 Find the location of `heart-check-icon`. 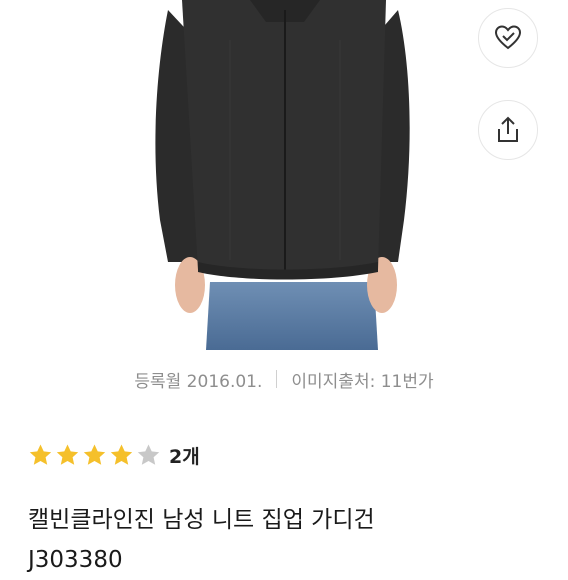

heart-check-icon is located at coordinates (508, 37).